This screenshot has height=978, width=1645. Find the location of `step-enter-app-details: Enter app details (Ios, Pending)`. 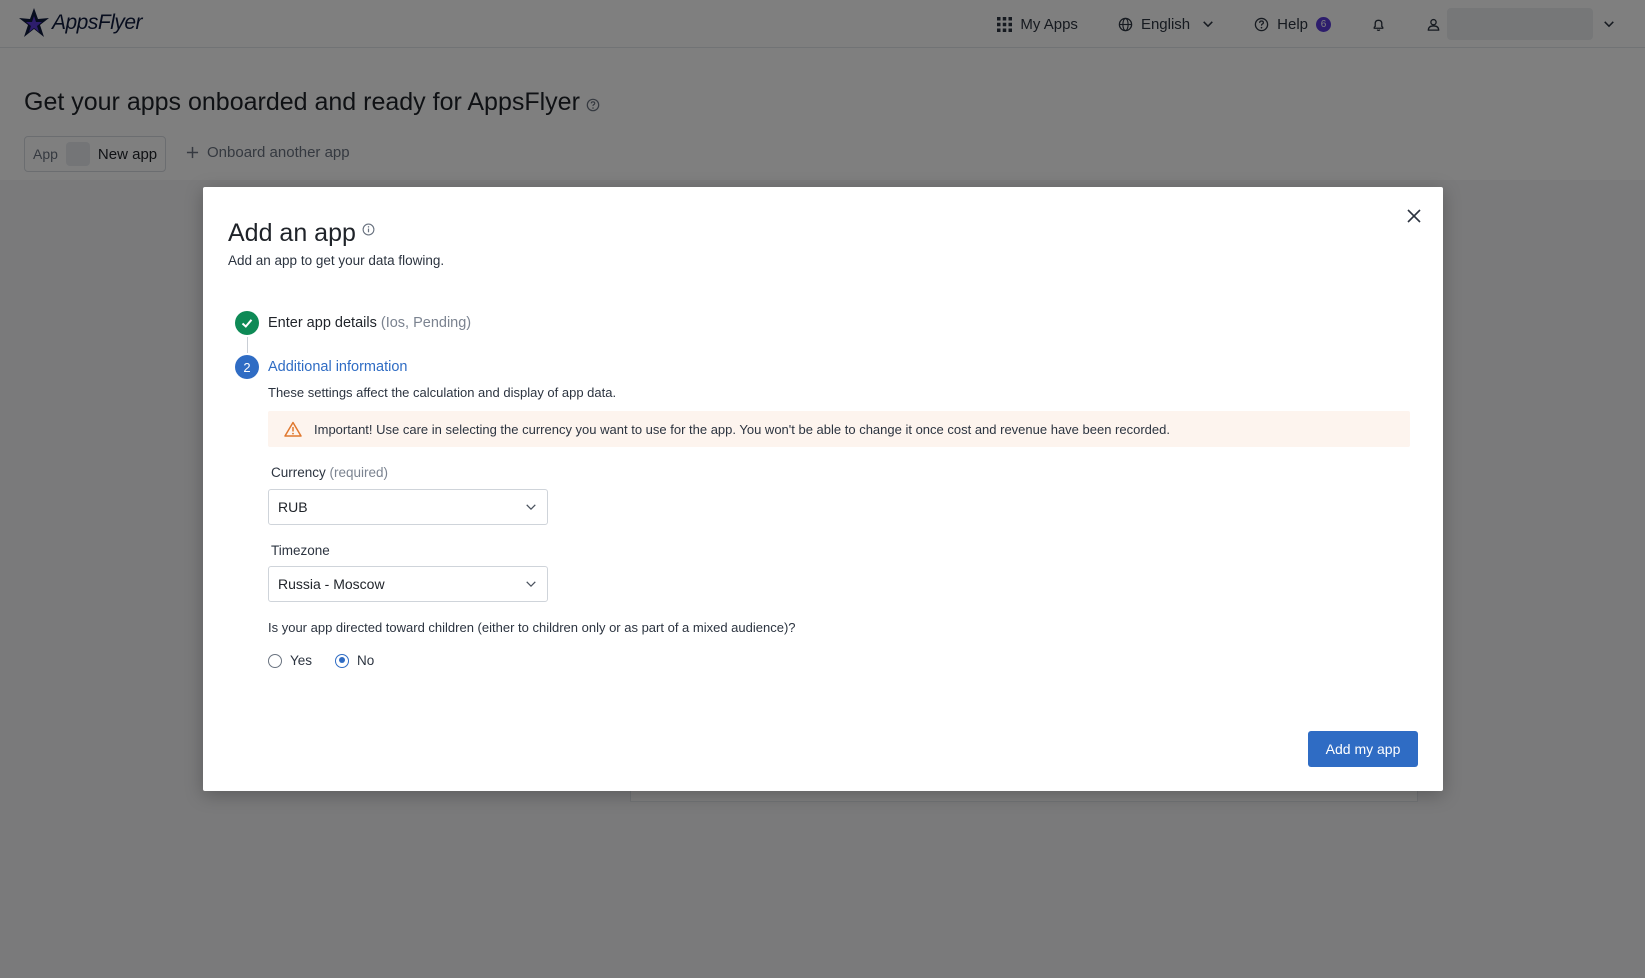

step-enter-app-details: Enter app details (Ios, Pending) is located at coordinates (353, 323).